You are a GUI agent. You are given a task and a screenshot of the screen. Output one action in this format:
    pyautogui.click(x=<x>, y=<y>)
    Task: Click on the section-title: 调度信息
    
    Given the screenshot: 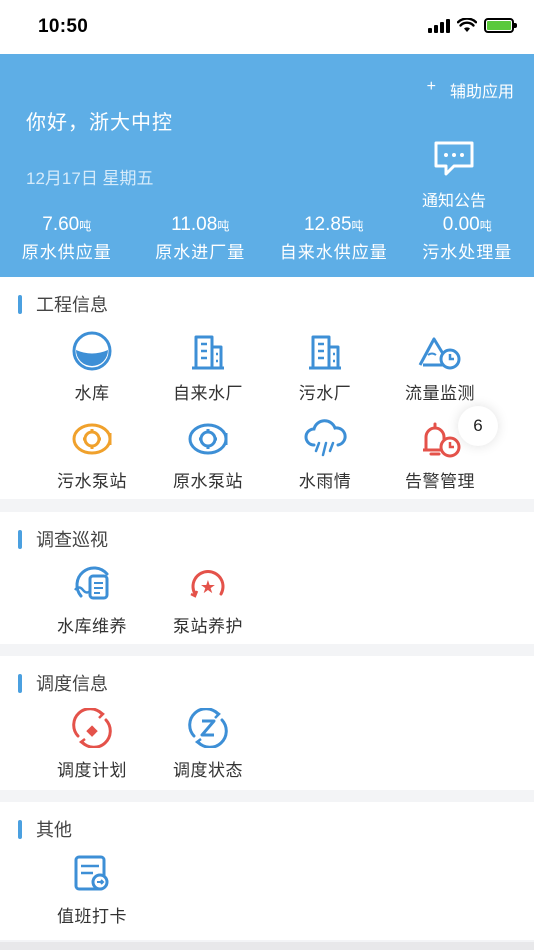 What is the action you would take?
    pyautogui.click(x=63, y=683)
    